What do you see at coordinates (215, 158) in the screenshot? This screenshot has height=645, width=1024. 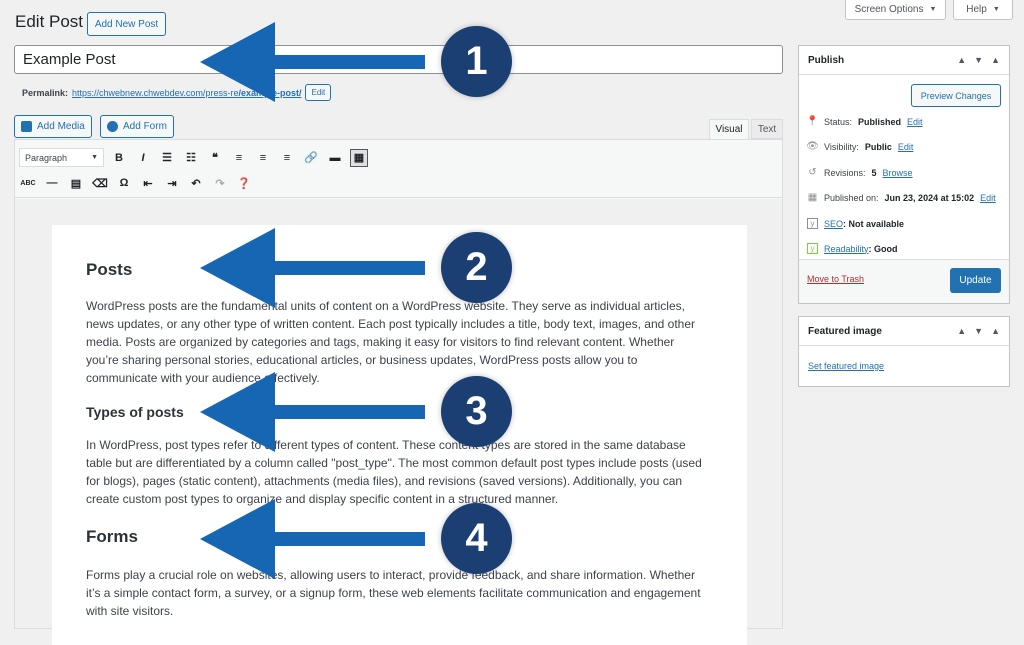 I see `blockquote-icon: ❝` at bounding box center [215, 158].